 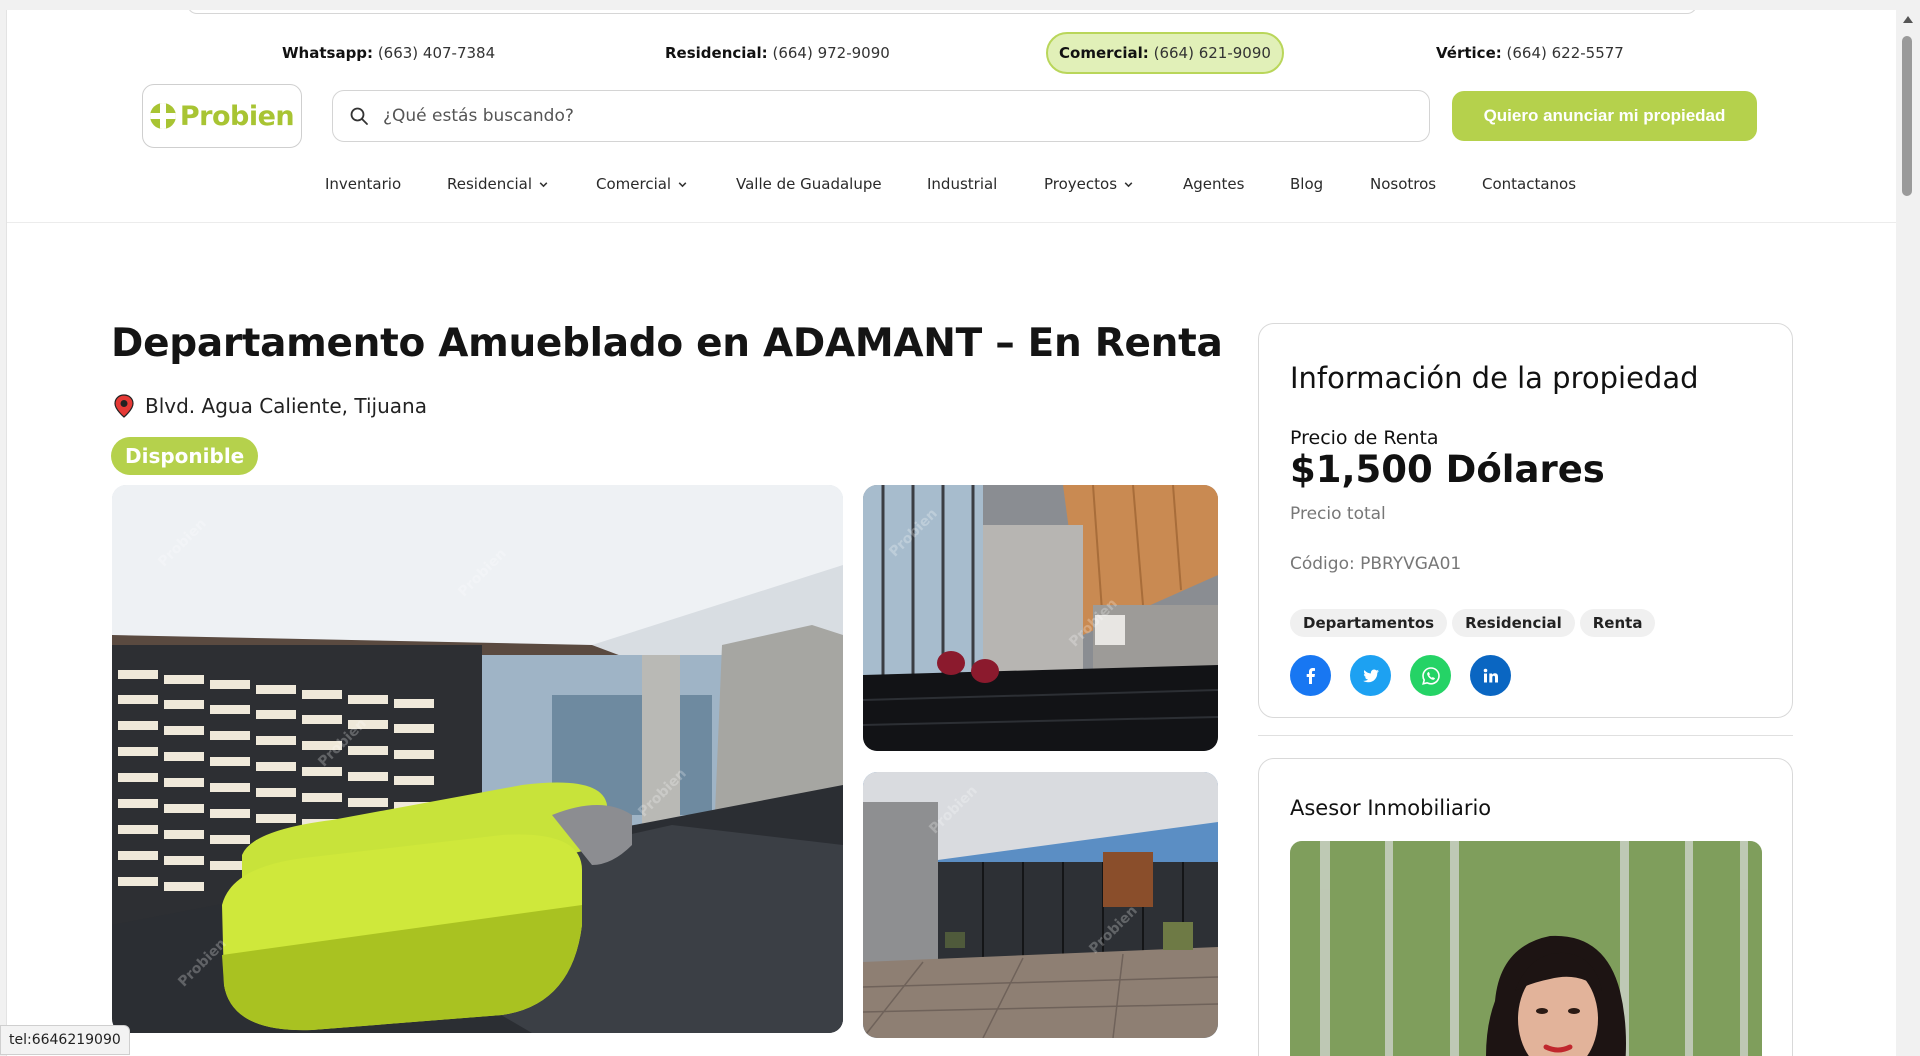 I want to click on nav-label: Comercial, so click(x=634, y=184).